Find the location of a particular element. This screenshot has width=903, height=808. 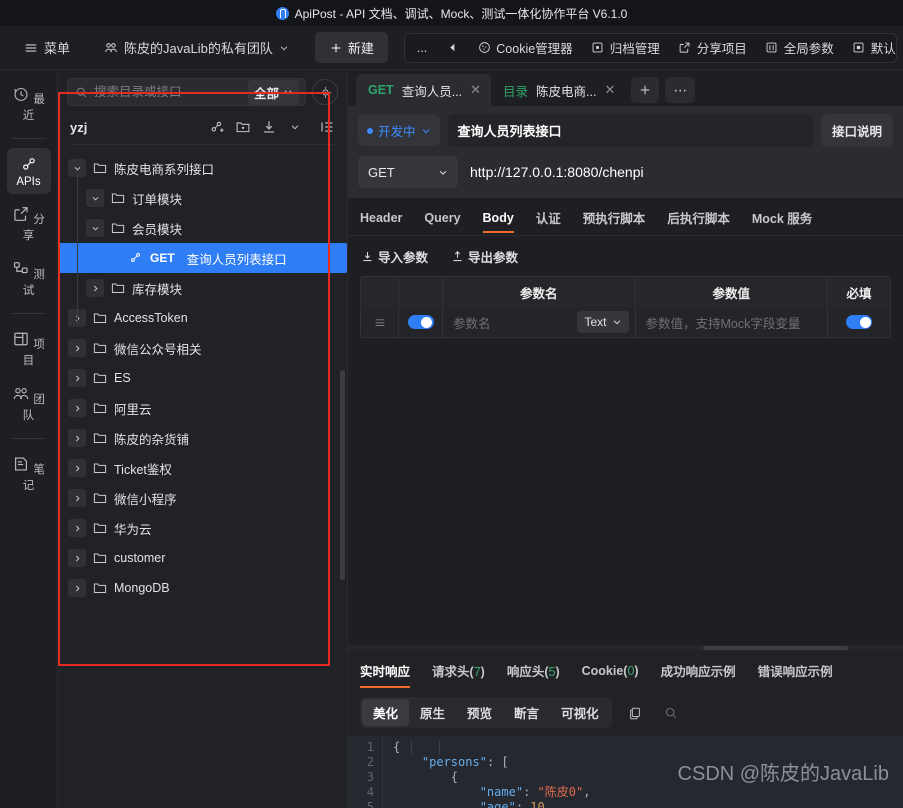

new-tab-button is located at coordinates (645, 90).